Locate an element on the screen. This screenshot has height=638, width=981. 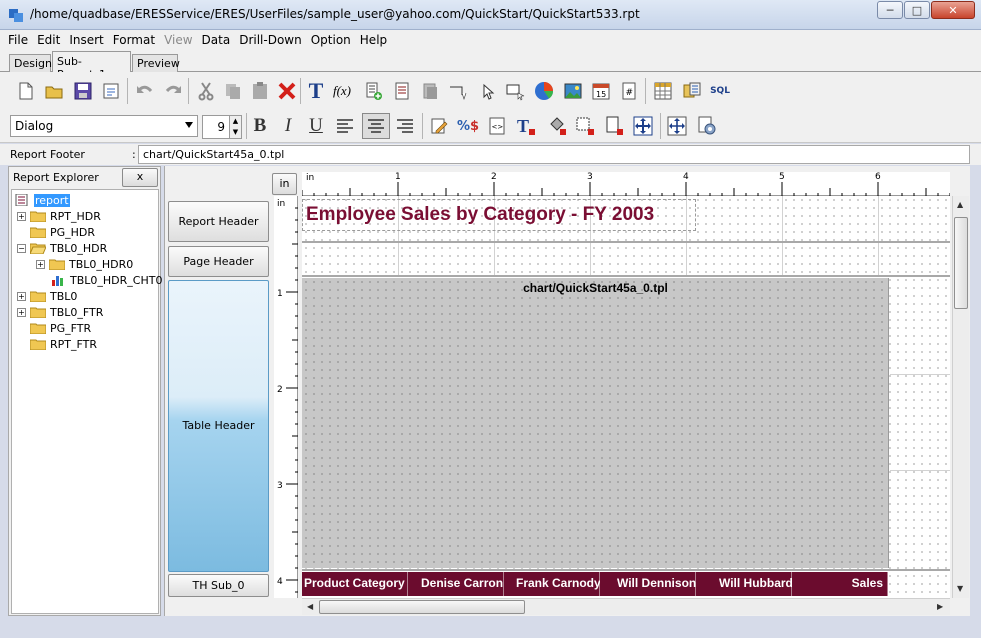
close-button: ✕ is located at coordinates (953, 10).